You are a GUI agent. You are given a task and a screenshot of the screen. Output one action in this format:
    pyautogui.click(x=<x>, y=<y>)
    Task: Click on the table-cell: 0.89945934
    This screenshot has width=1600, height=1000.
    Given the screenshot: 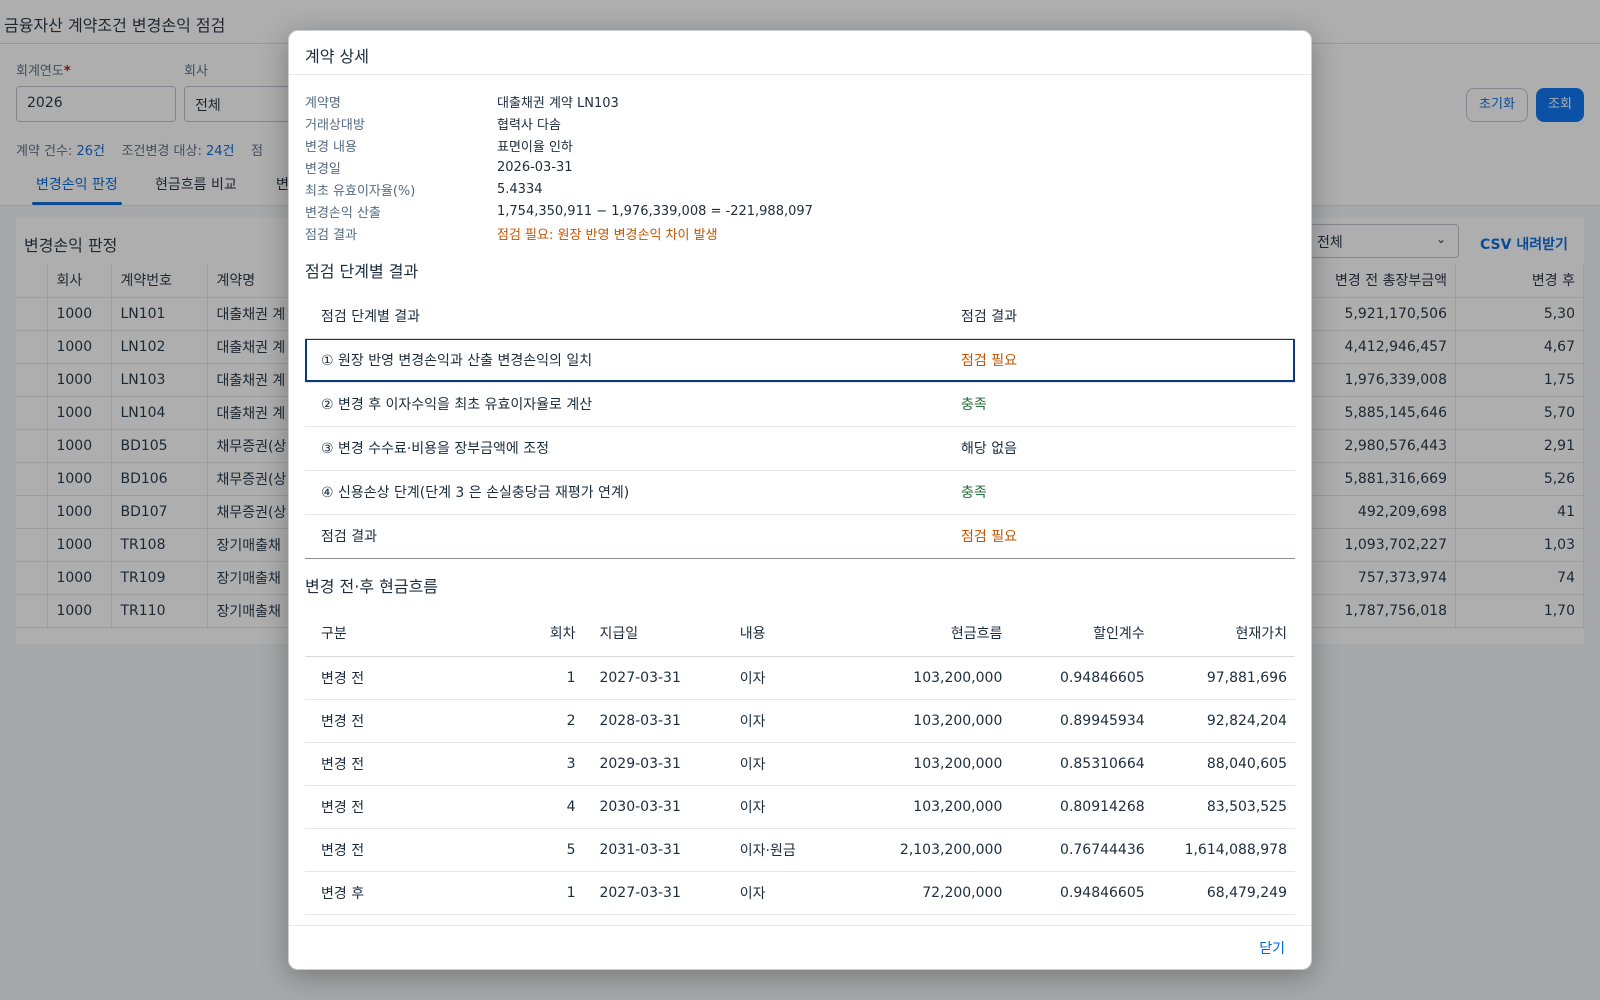 What is the action you would take?
    pyautogui.click(x=1081, y=721)
    